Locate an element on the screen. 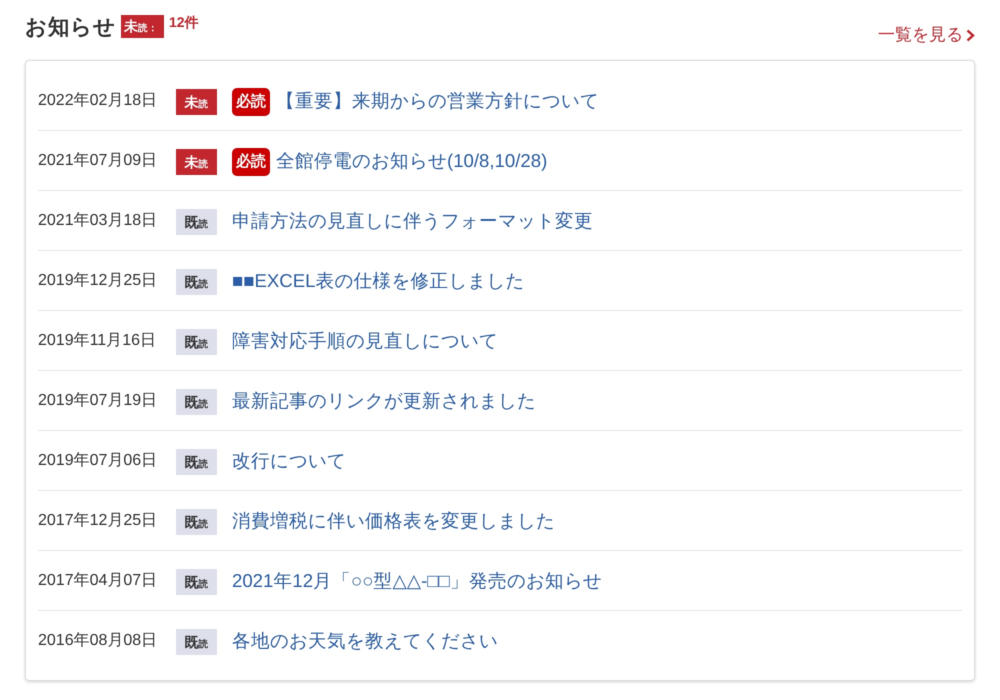  notice-title-link: 改行について is located at coordinates (289, 461).